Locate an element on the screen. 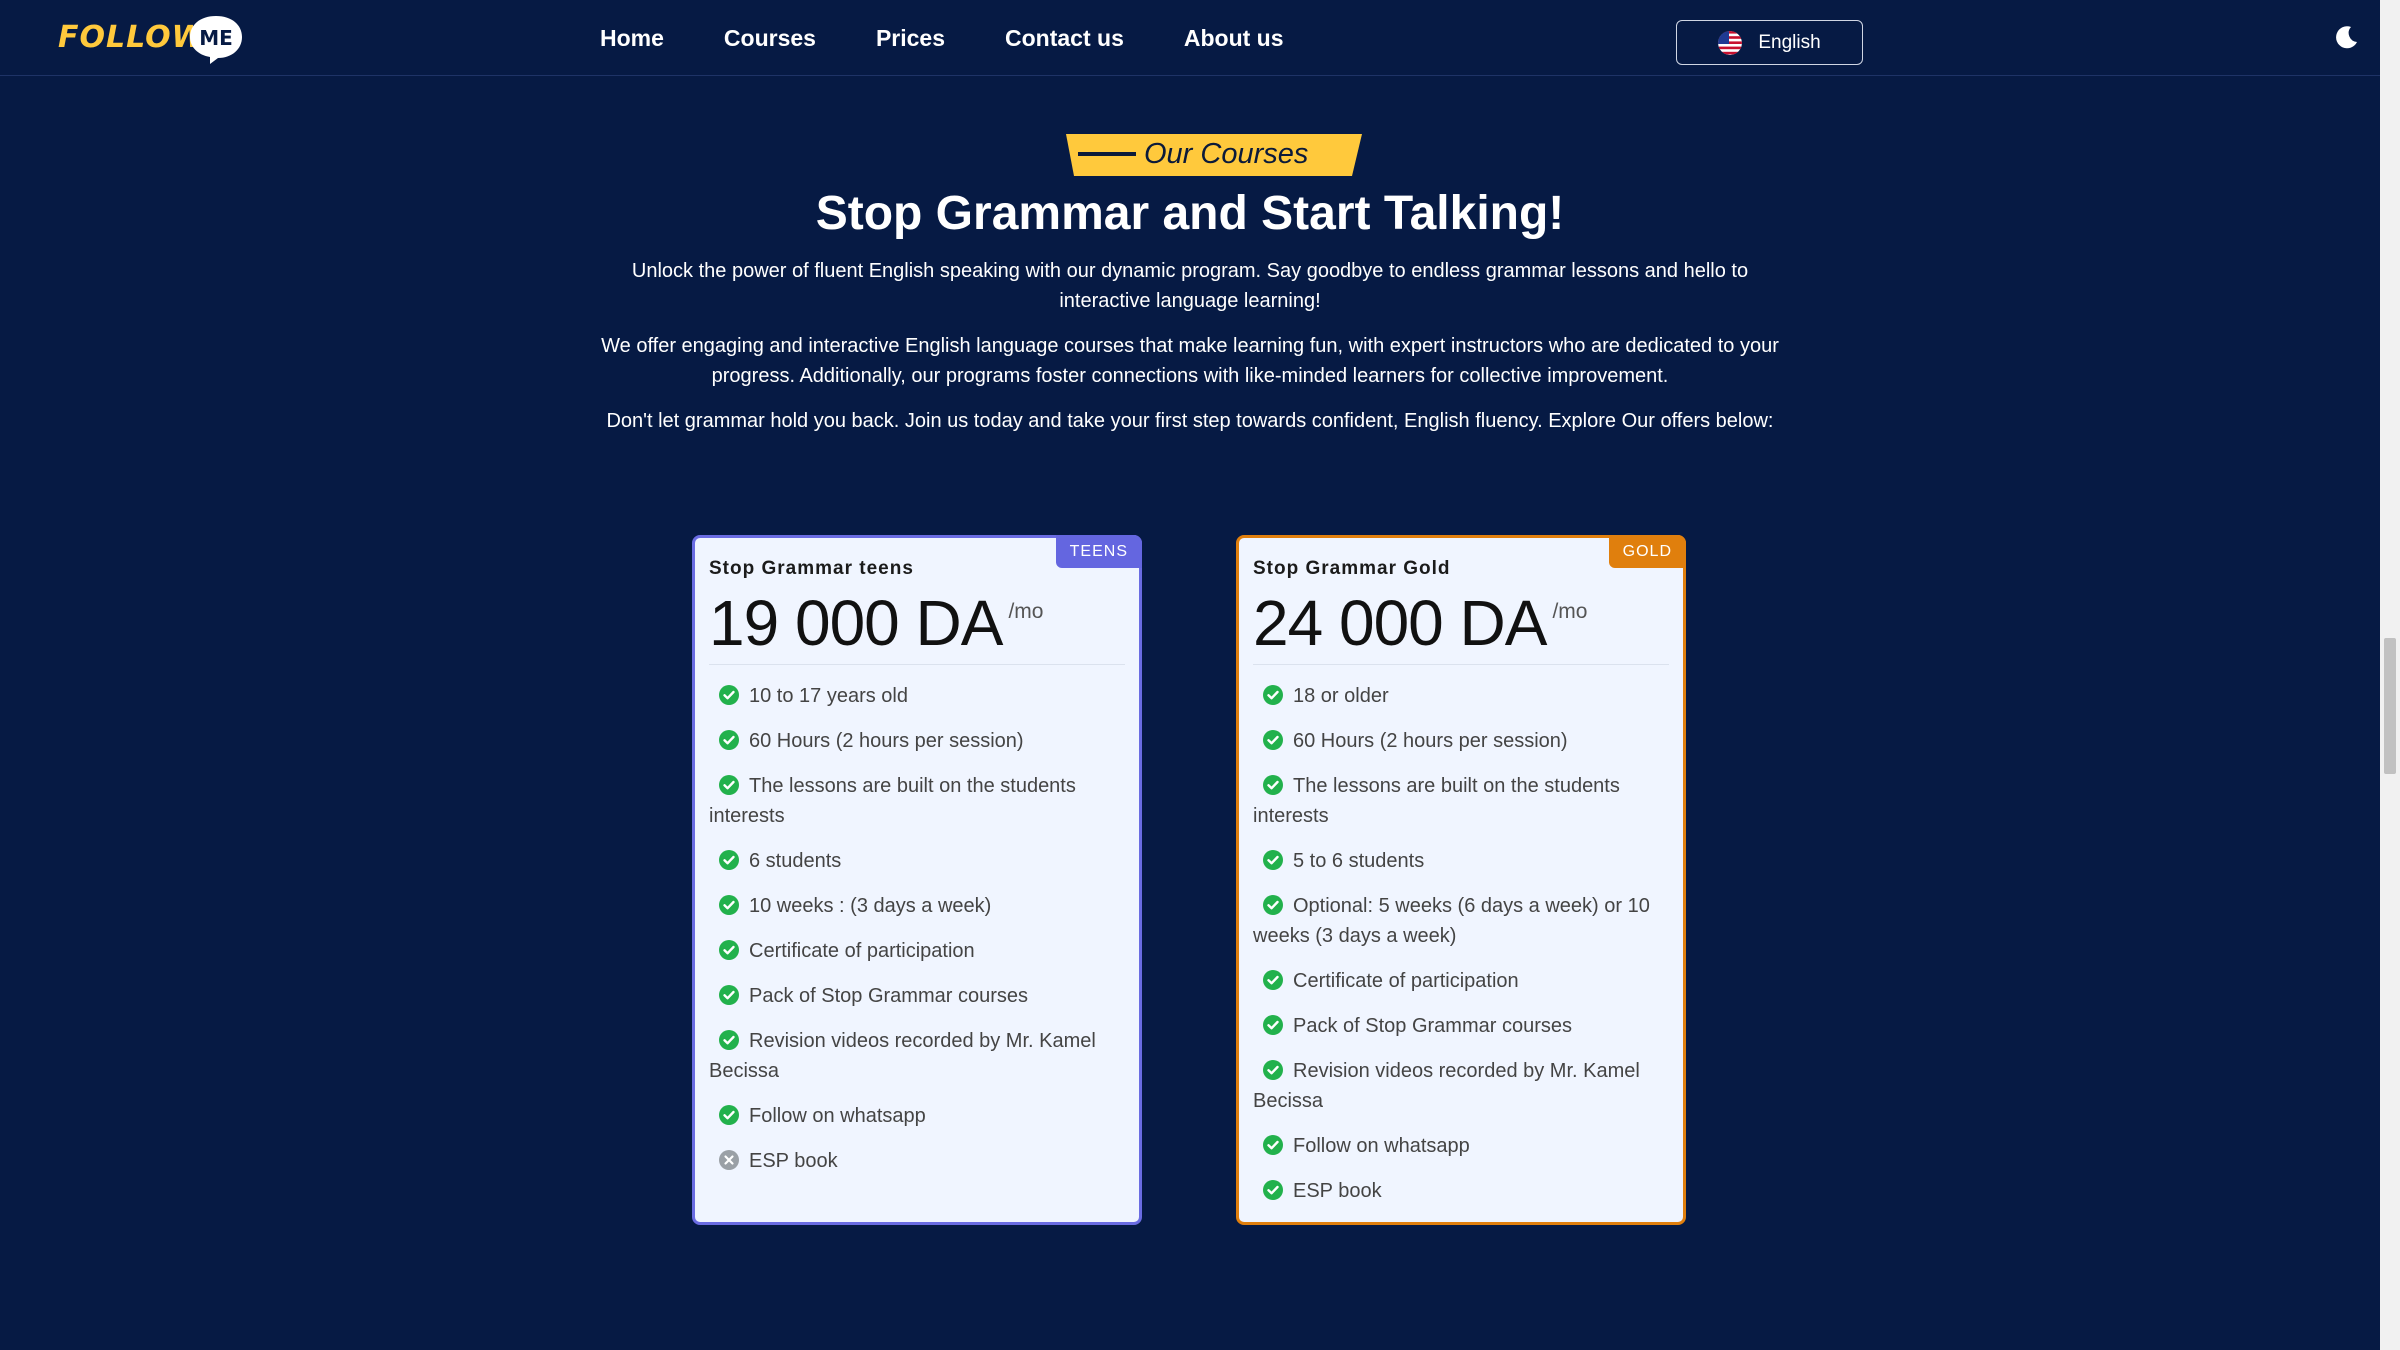  feature-item: 10 weeks : (3 days a week) is located at coordinates (916, 906).